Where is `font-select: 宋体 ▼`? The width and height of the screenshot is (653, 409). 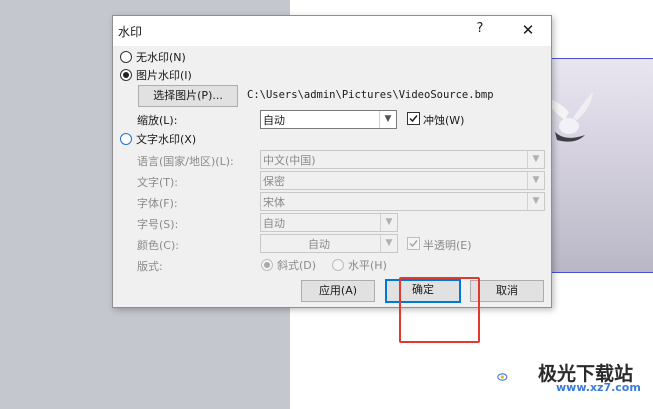
font-select: 宋体 ▼ is located at coordinates (402, 201).